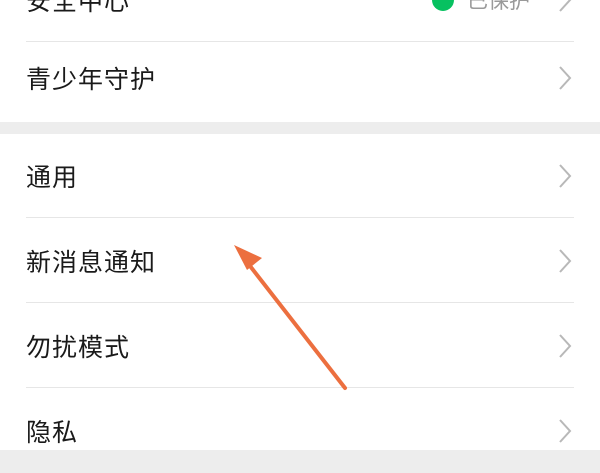 The width and height of the screenshot is (600, 473). Describe the element at coordinates (91, 79) in the screenshot. I see `settings-row-label: 青少年守护` at that location.